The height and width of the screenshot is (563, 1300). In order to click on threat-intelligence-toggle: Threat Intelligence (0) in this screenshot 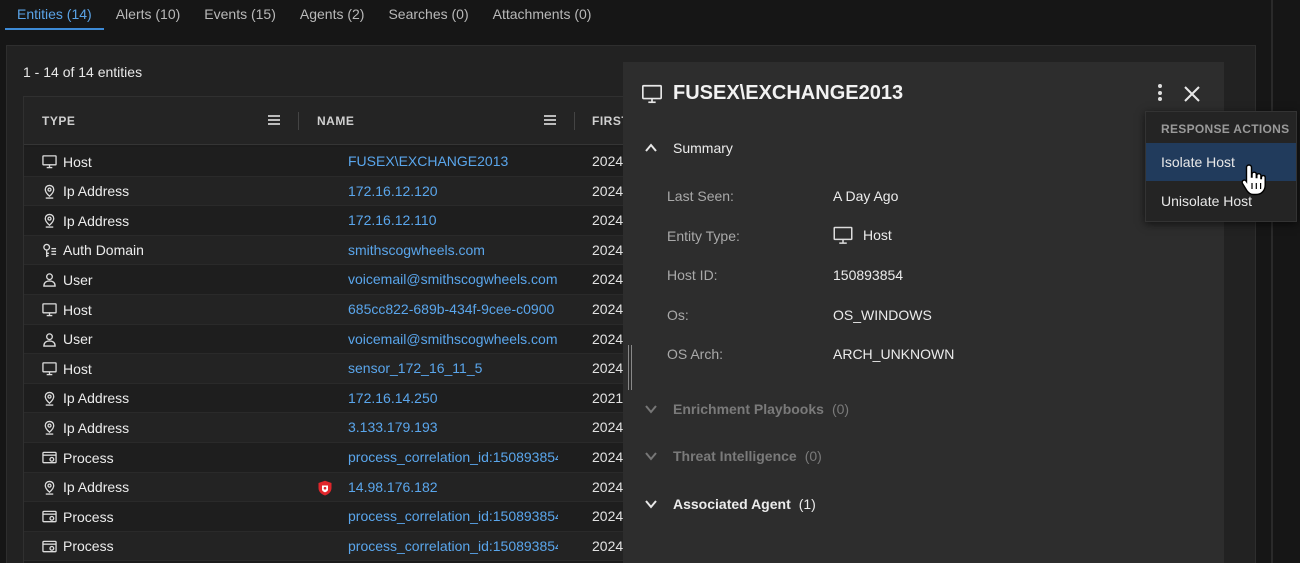, I will do `click(733, 456)`.